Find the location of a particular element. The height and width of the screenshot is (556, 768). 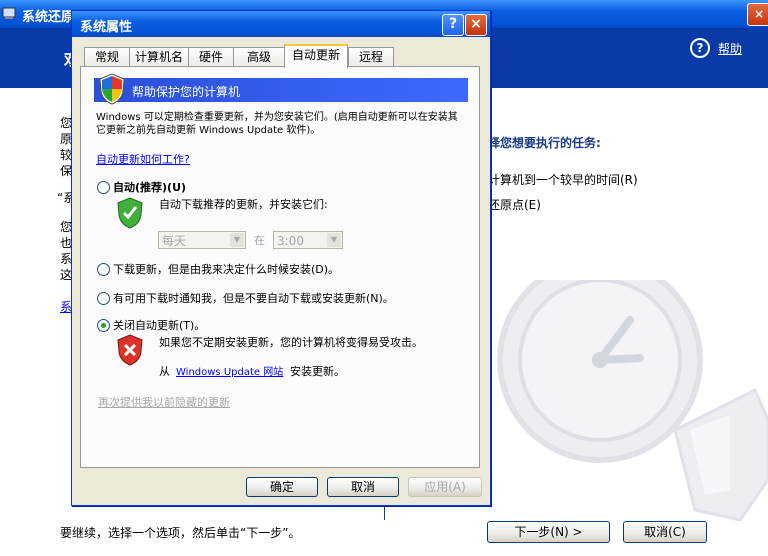

tab-computer-name: 计算机名 is located at coordinates (159, 56).